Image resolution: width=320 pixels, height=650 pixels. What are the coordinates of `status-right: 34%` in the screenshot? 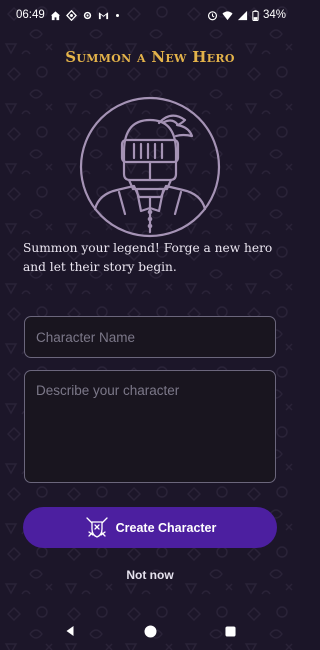 It's located at (246, 15).